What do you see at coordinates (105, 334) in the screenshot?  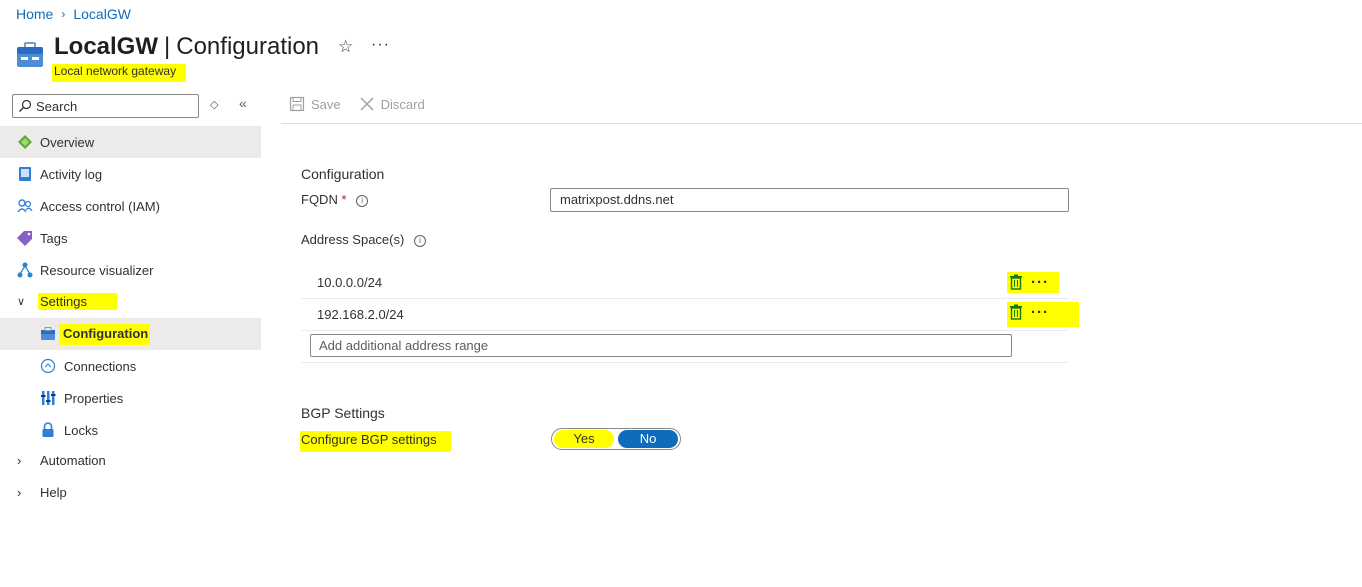 I see `nav-label-configuration: Configuration` at bounding box center [105, 334].